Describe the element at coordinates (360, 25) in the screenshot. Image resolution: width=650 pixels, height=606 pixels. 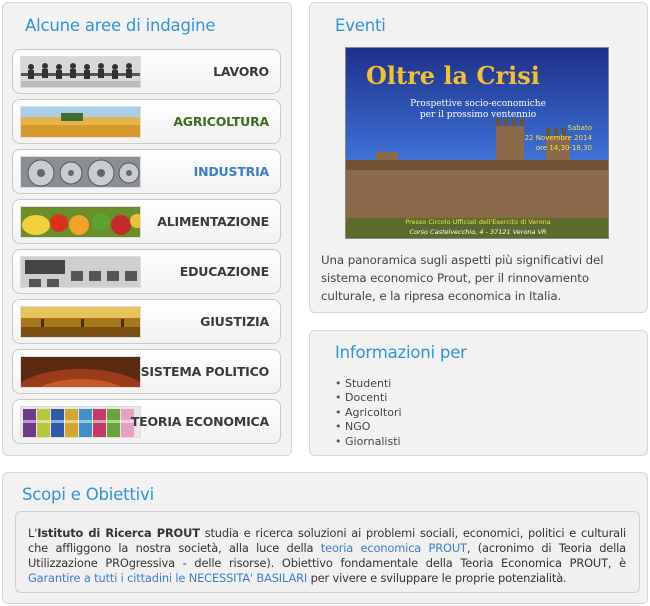
I see `events-panel-title: Eventi` at that location.